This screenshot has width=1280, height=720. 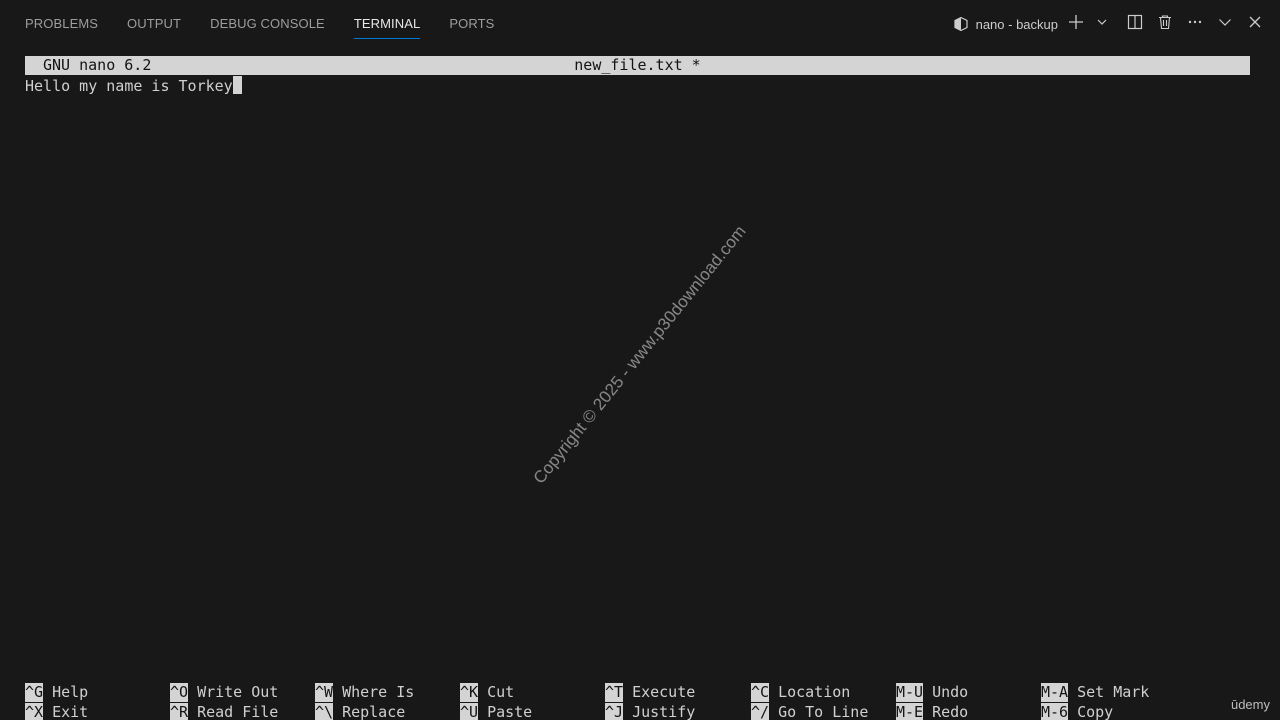 I want to click on editor-buffer: Hello my name is Torkey, so click(x=133, y=86).